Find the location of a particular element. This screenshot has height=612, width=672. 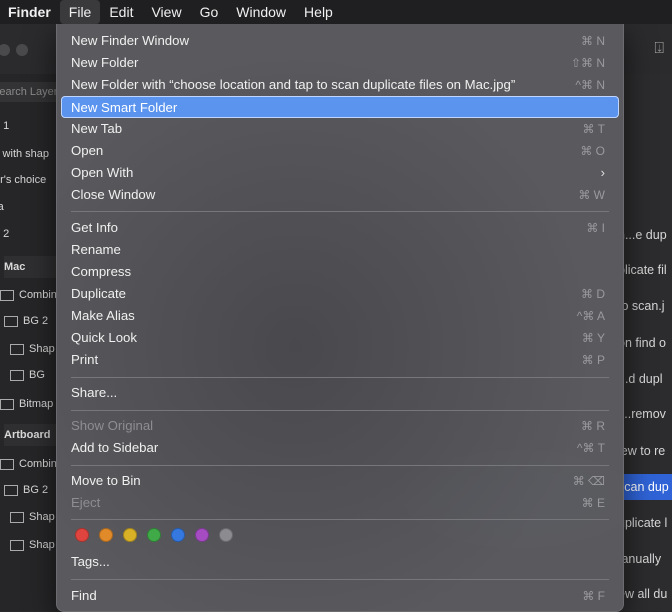

layer-item: Bitmap is located at coordinates (26, 404).